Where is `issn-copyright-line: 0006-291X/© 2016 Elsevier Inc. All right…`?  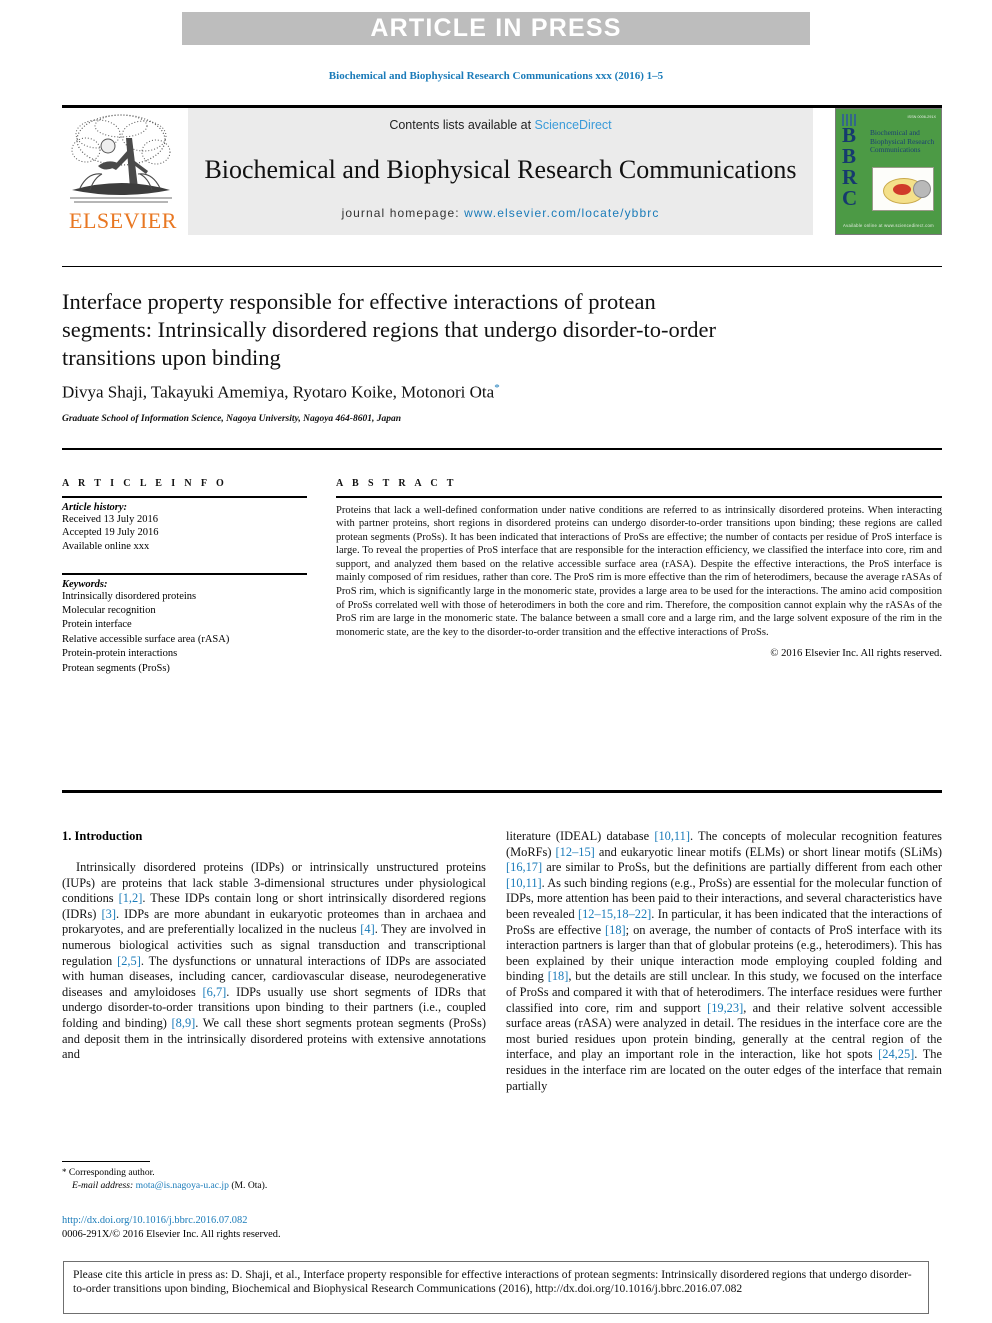 issn-copyright-line: 0006-291X/© 2016 Elsevier Inc. All right… is located at coordinates (171, 1234).